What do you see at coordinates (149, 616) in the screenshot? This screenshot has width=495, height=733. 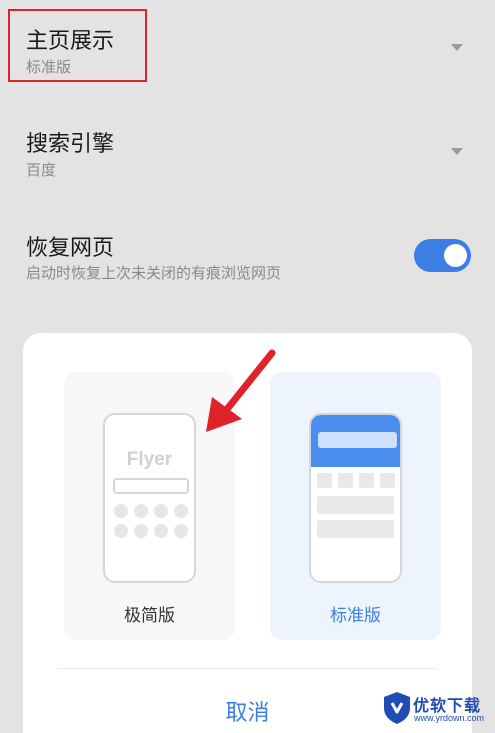 I see `option-minimal-label: 极简版` at bounding box center [149, 616].